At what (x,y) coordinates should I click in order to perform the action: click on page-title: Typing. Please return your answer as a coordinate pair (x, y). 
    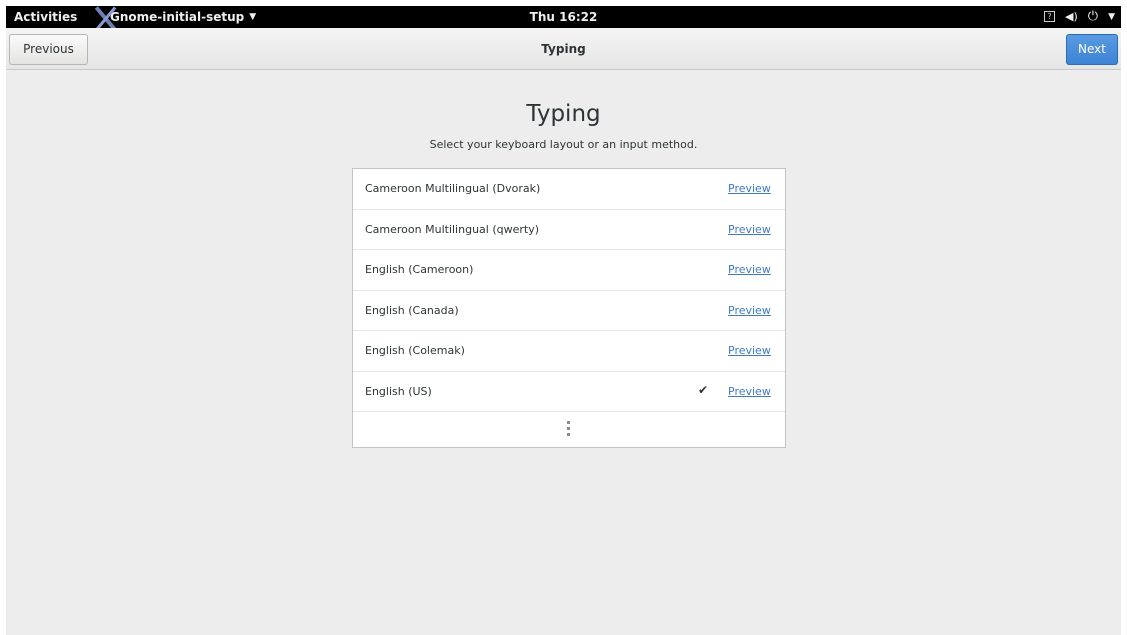
    Looking at the image, I should click on (563, 114).